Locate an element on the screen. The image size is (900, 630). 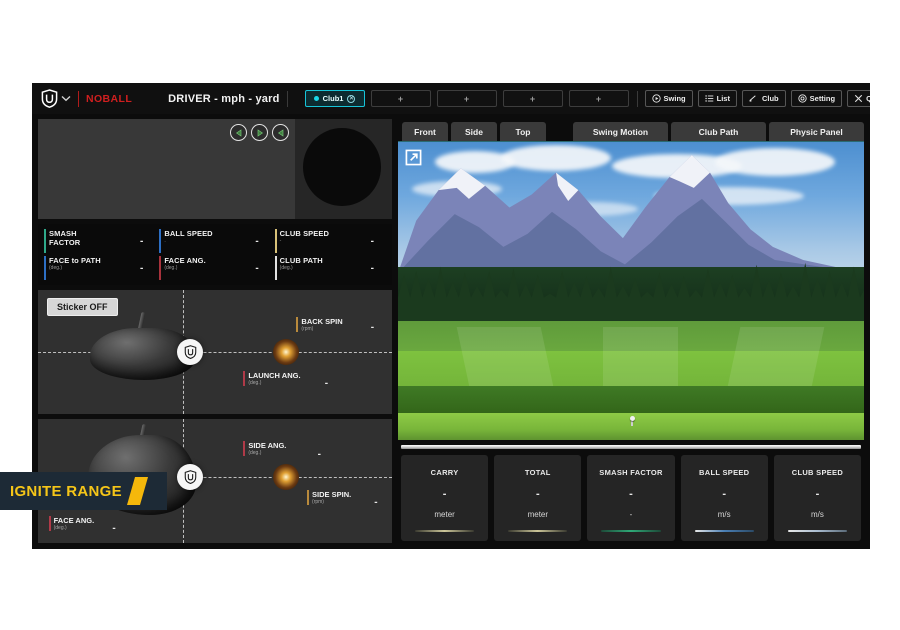
metric-label: FACE ANG. is located at coordinates (185, 260).